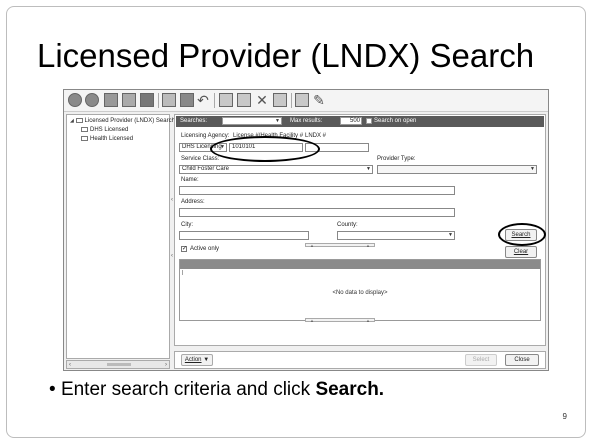 Image resolution: width=592 pixels, height=444 pixels. I want to click on licensing-agency-label: Licensing Agency:, so click(205, 136).